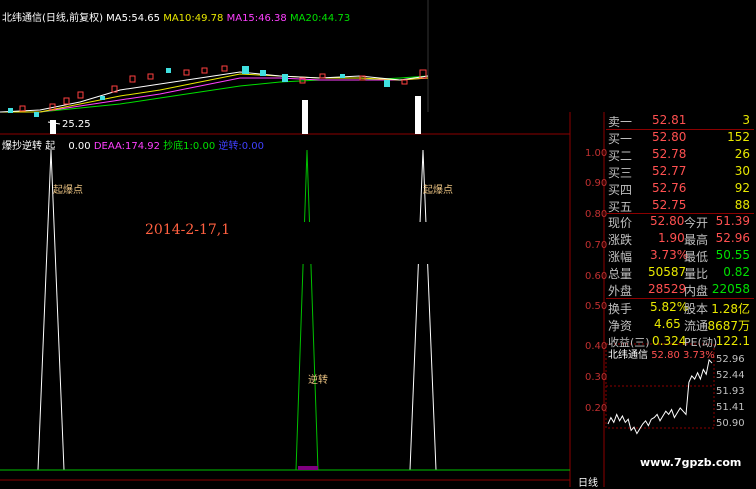 This screenshot has height=489, width=756. Describe the element at coordinates (214, 94) in the screenshot. I see `ma20-line` at that location.